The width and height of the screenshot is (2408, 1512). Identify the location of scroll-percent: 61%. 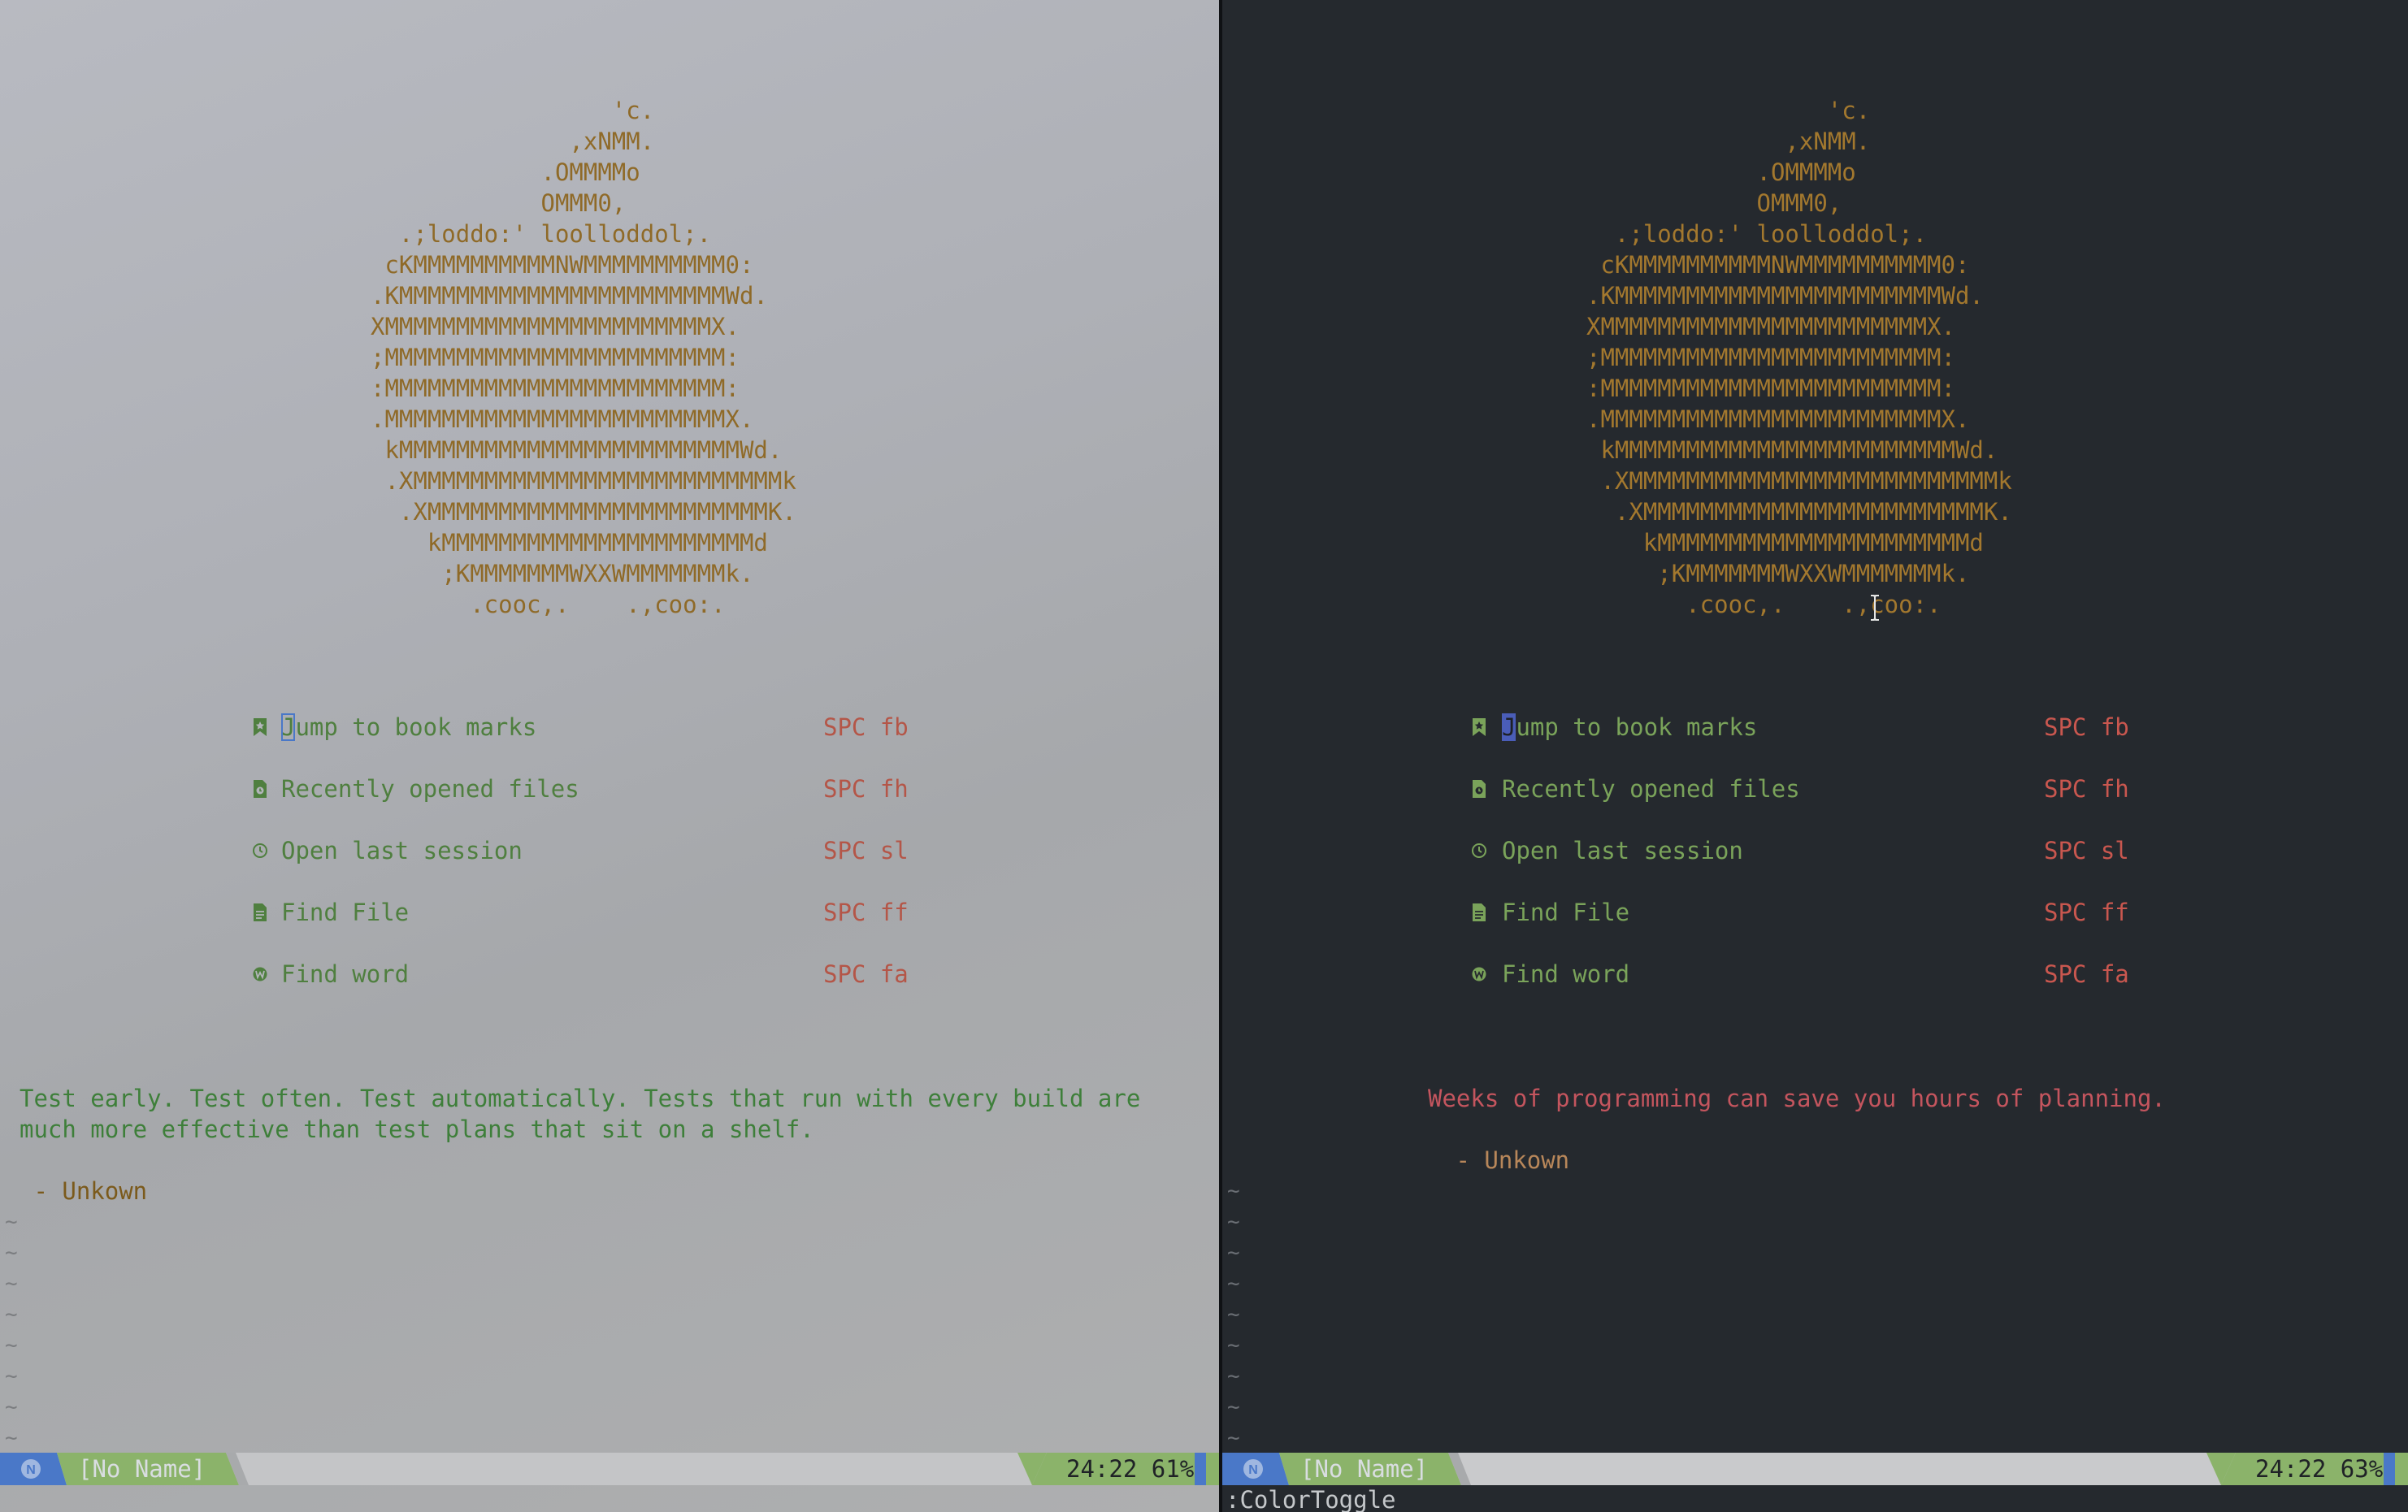
(1173, 1469).